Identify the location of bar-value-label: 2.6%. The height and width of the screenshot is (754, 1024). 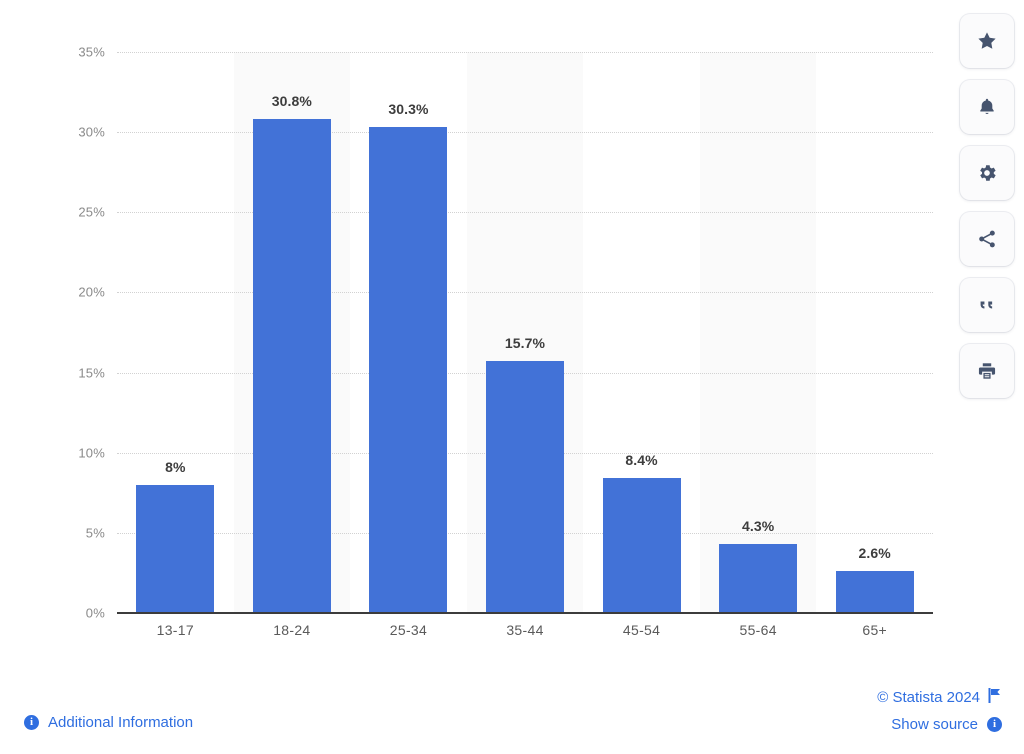
(874, 553).